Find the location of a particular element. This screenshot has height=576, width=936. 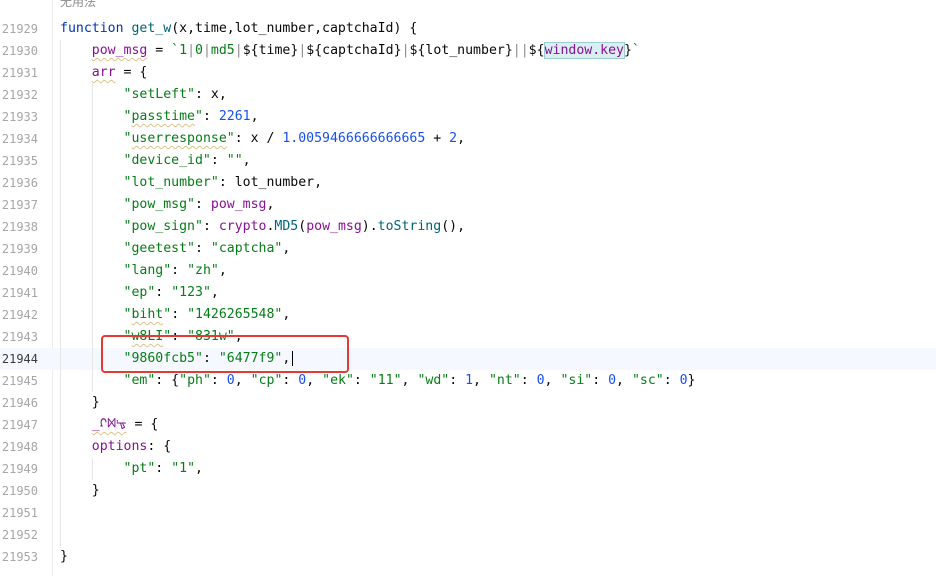

line-number: 21940 is located at coordinates (19, 271).